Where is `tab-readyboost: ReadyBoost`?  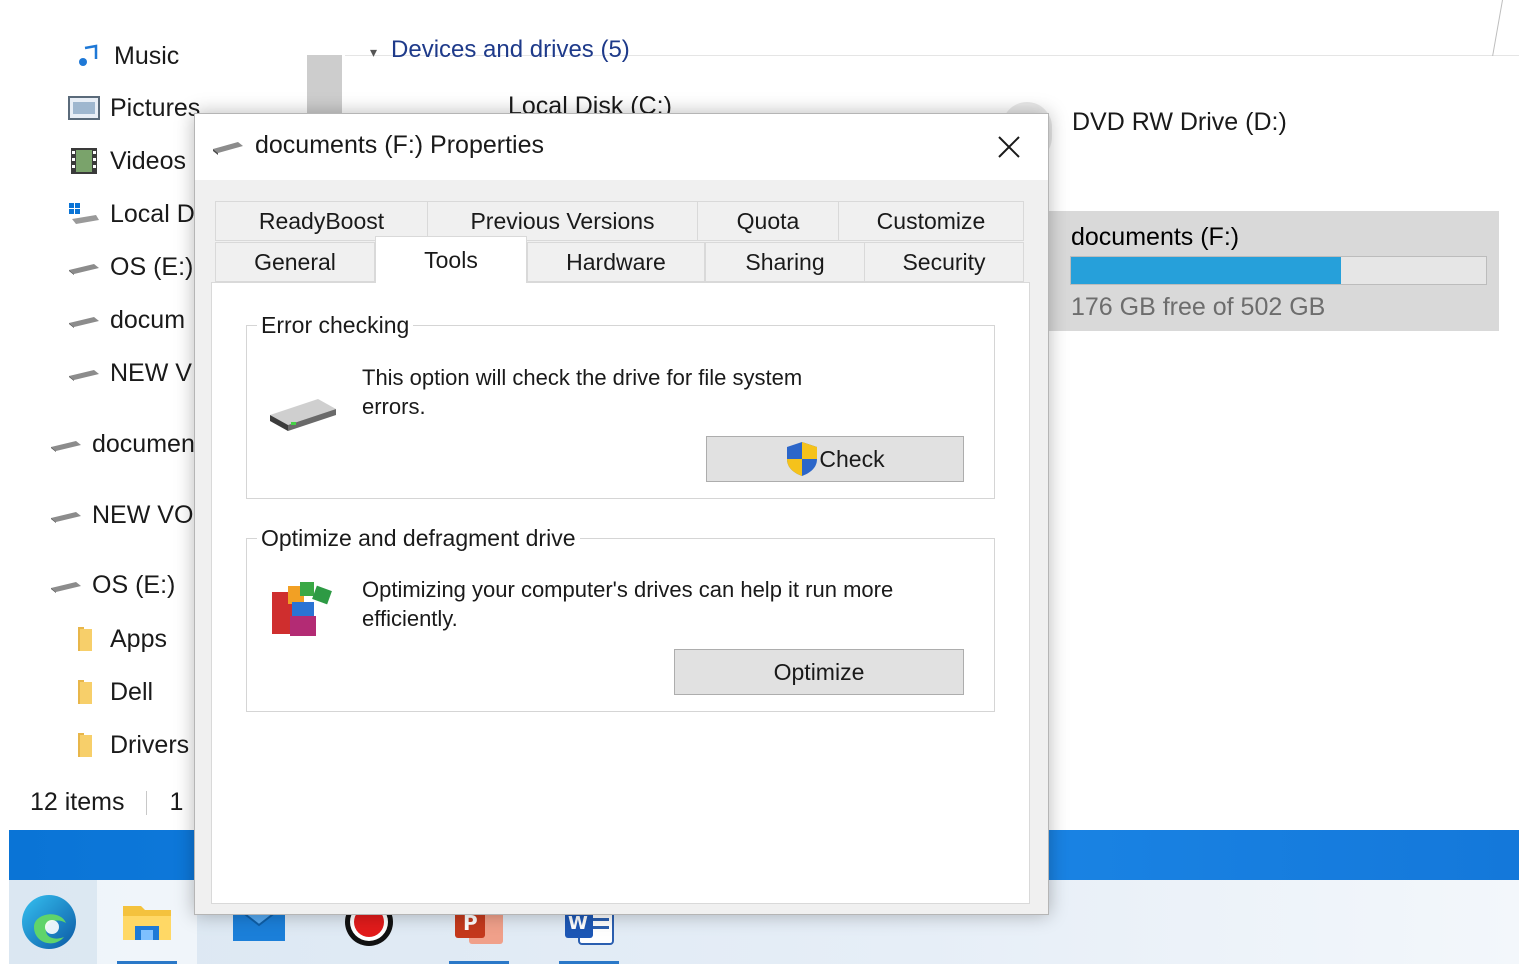 tab-readyboost: ReadyBoost is located at coordinates (321, 221).